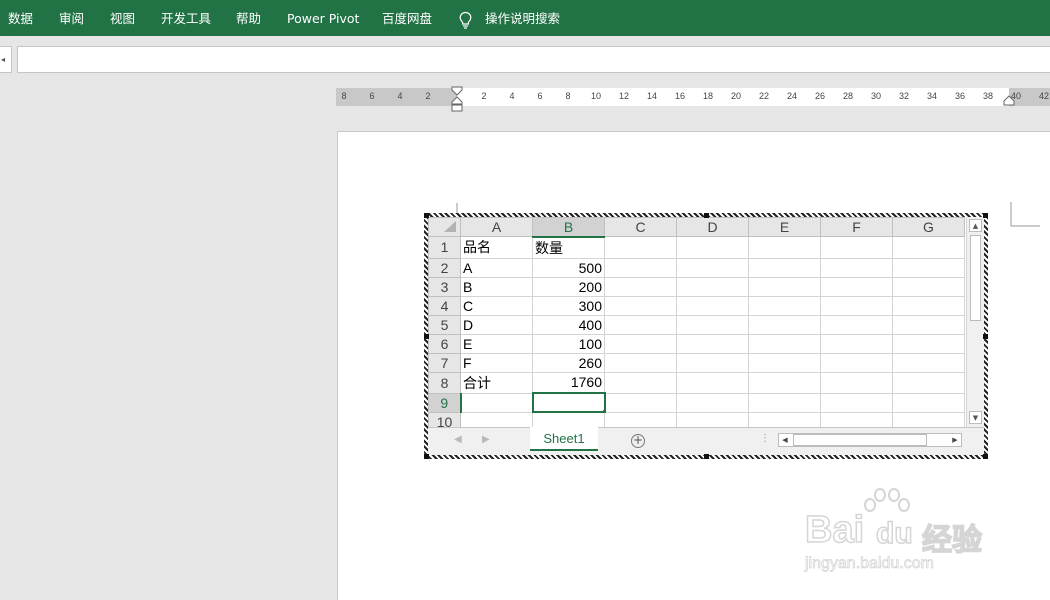 This screenshot has width=1050, height=600. Describe the element at coordinates (407, 18) in the screenshot. I see `tab-baidu-netdisk: 百度网盘` at that location.